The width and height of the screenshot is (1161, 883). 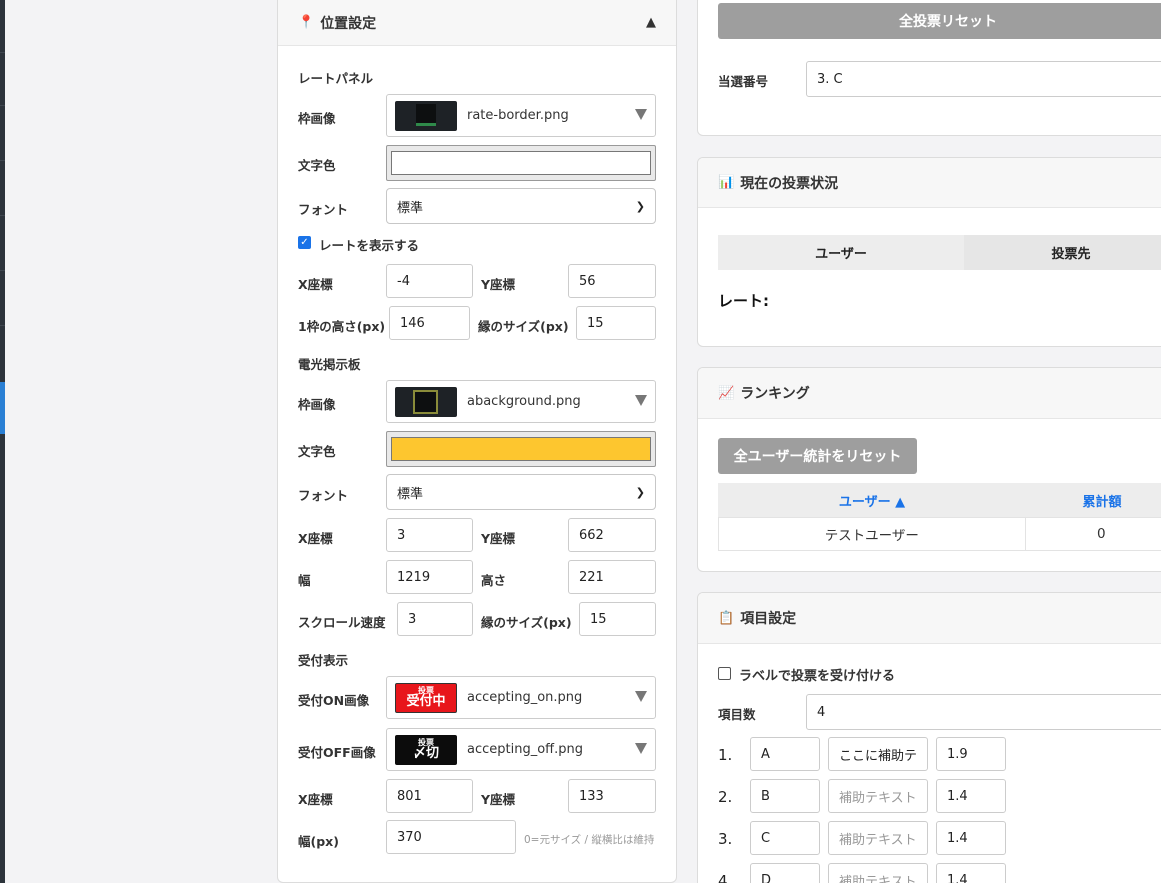 I want to click on section-rate-panel: レートパネル, so click(x=336, y=78).